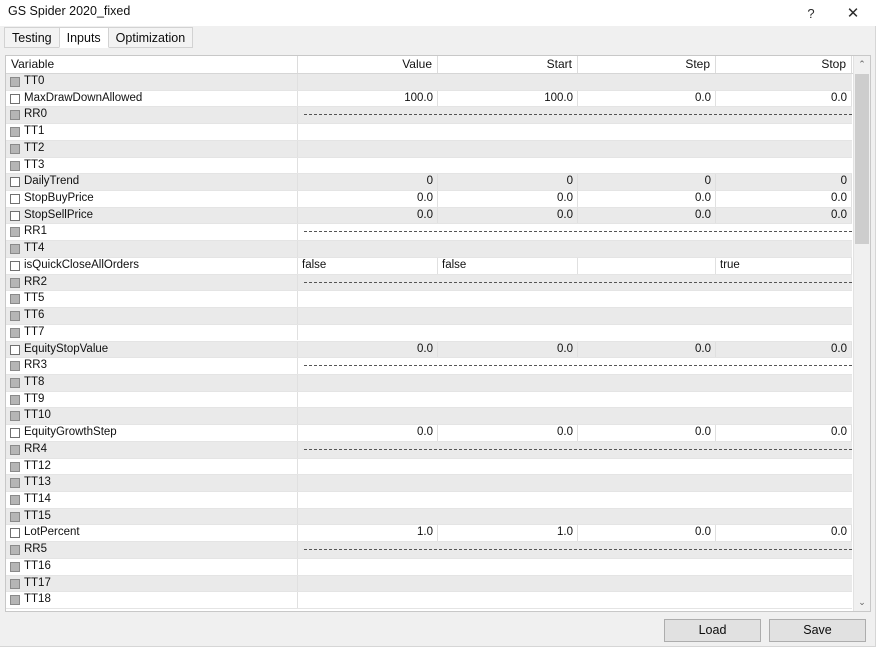  Describe the element at coordinates (368, 64) in the screenshot. I see `column-header-value: Value` at that location.